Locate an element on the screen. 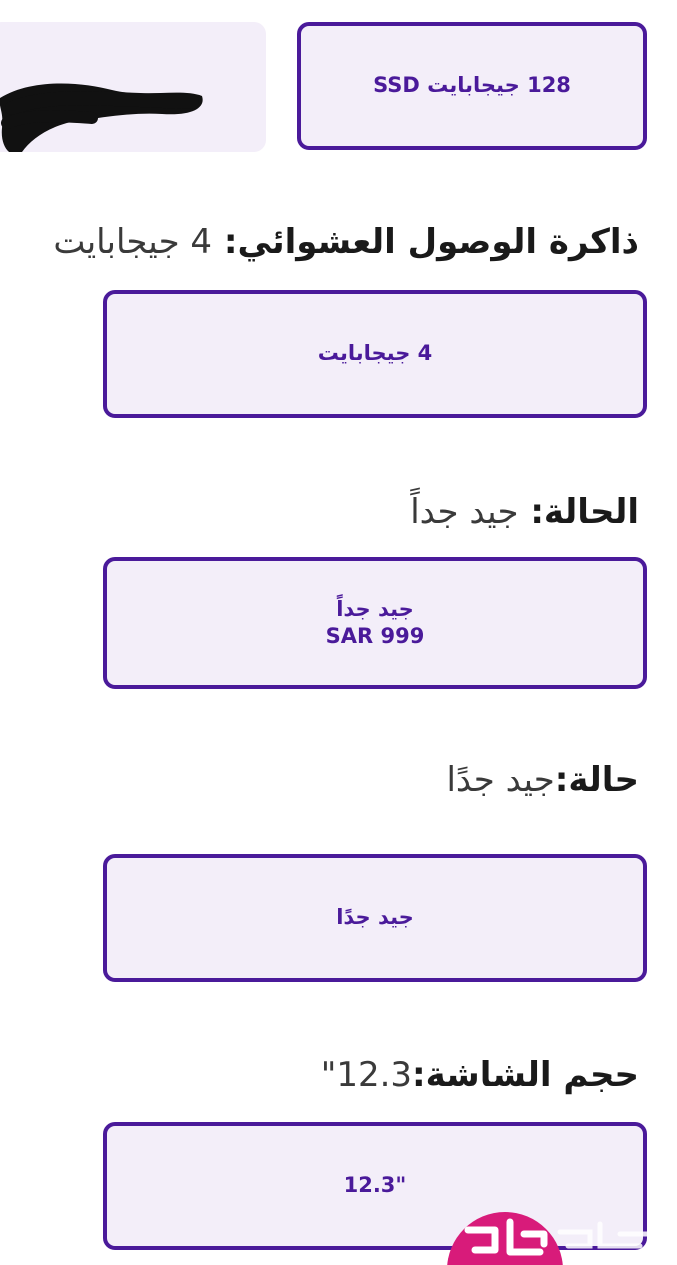  screen-size-heading: حجم الشاشة:12.3" is located at coordinates (480, 1075).